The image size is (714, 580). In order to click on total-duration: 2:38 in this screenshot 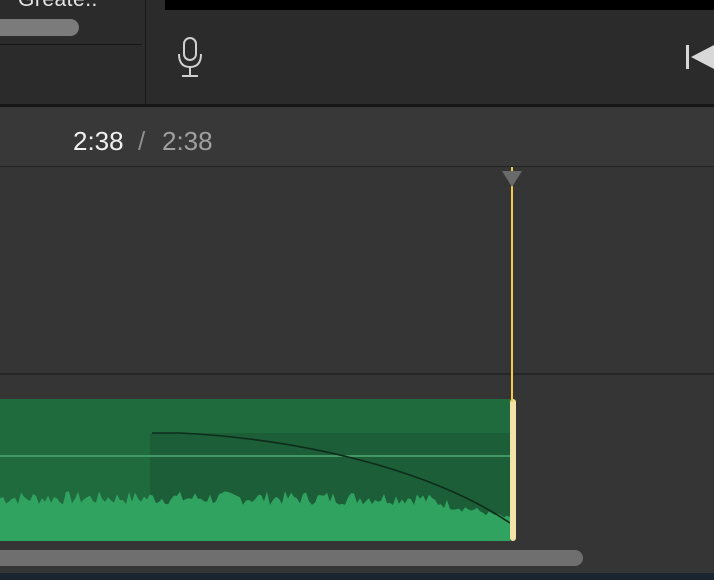, I will do `click(187, 141)`.